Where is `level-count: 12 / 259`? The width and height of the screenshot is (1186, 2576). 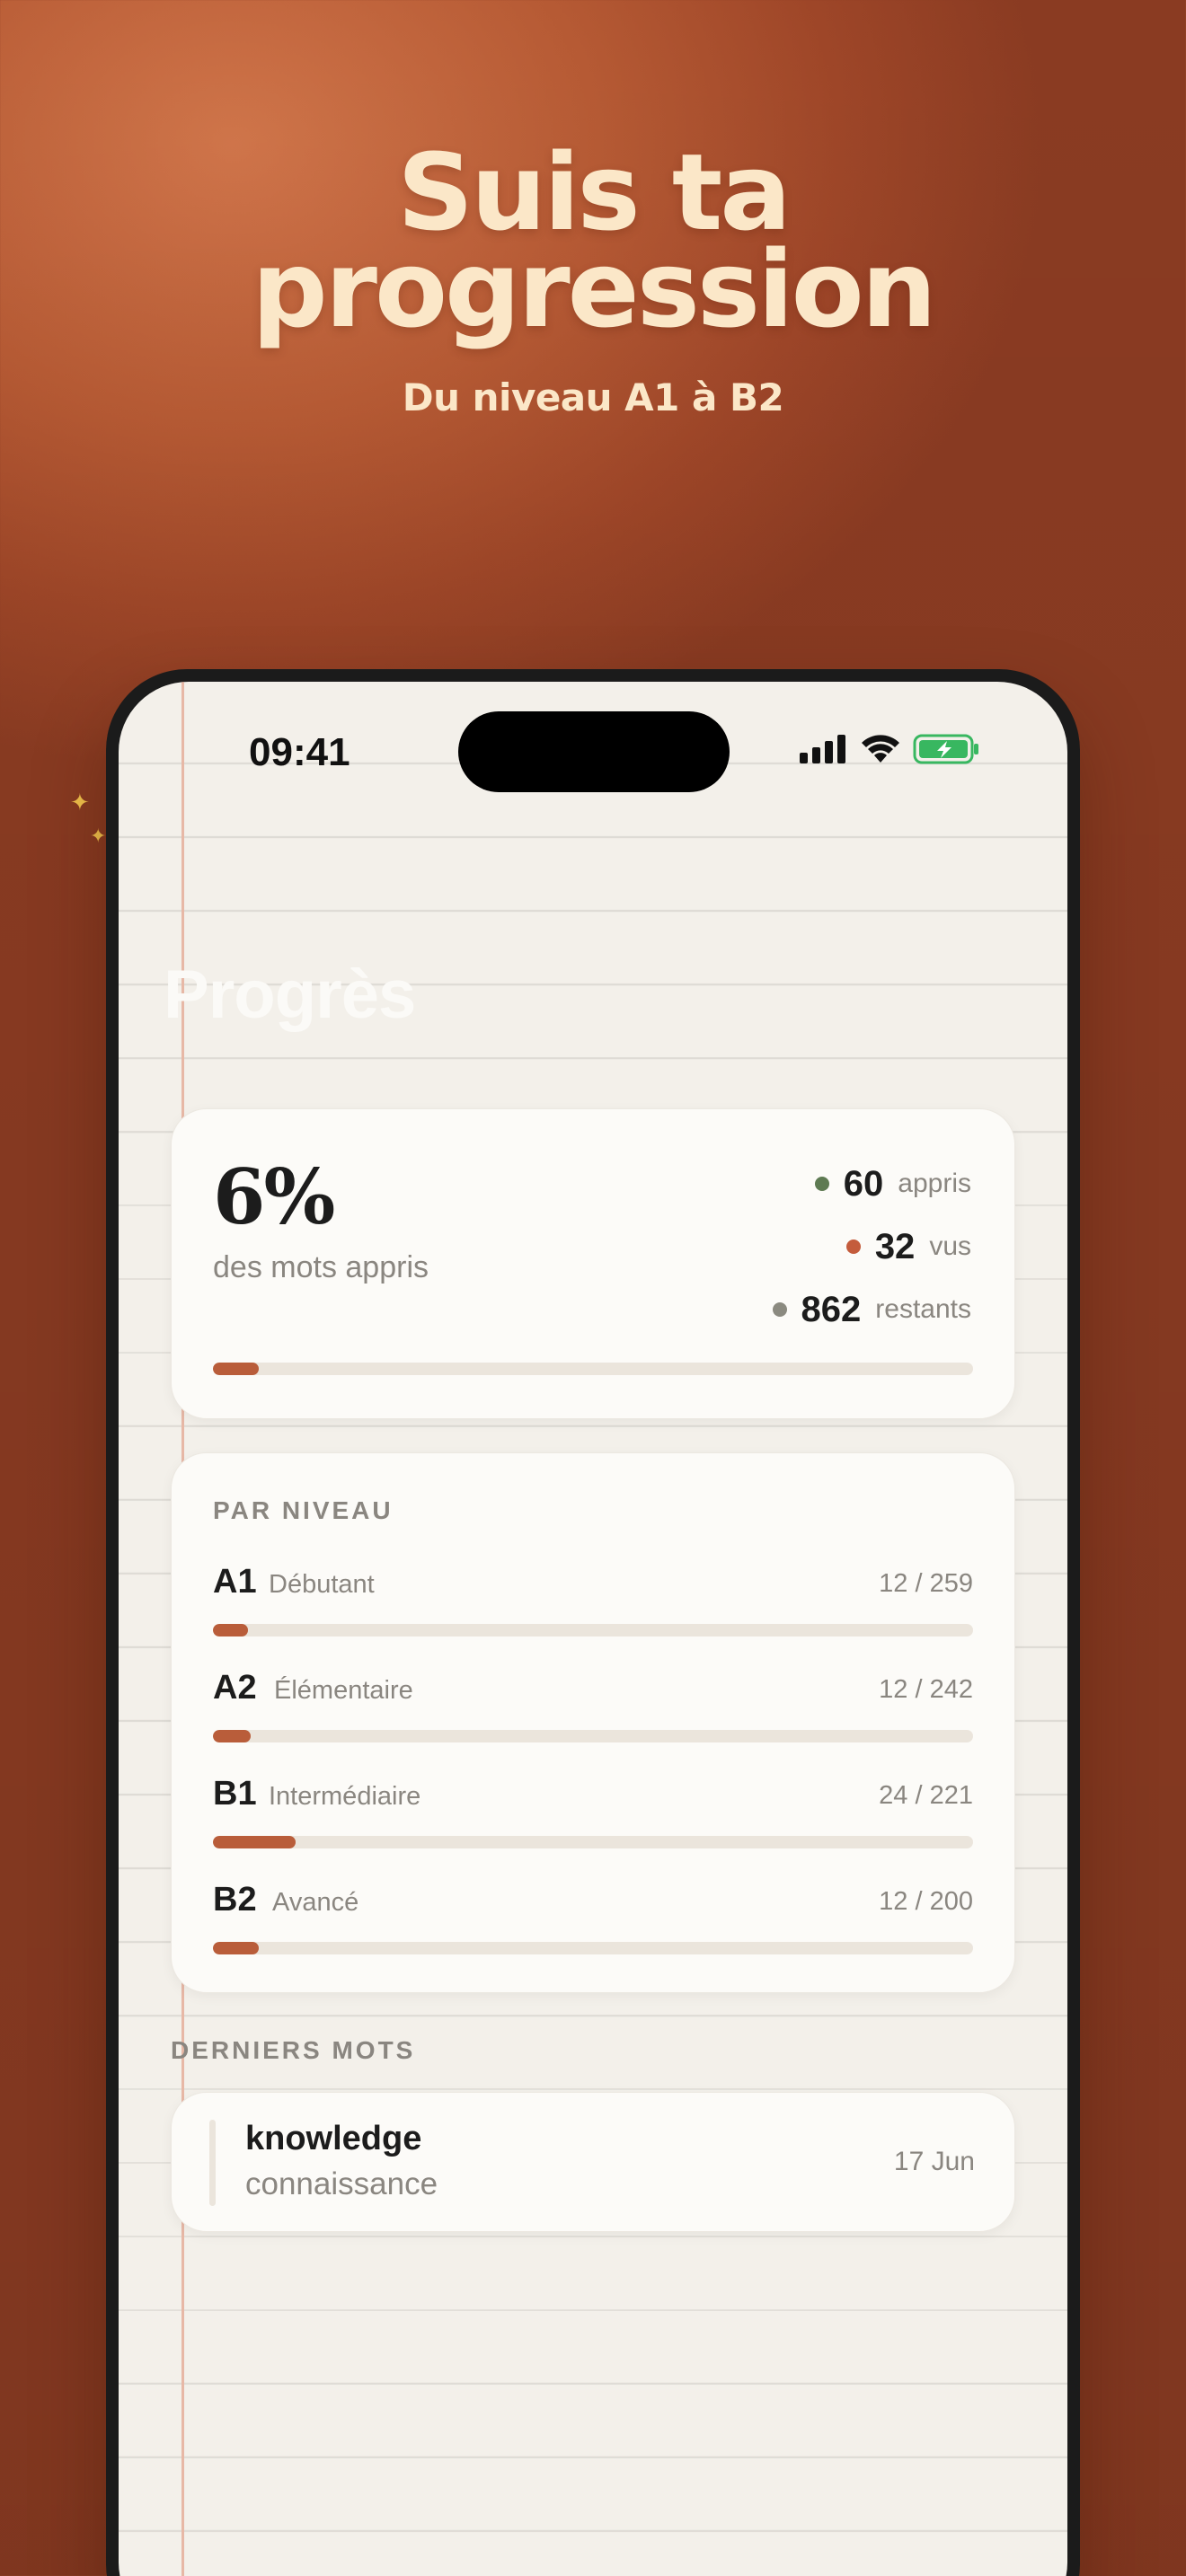 level-count: 12 / 259 is located at coordinates (926, 1583).